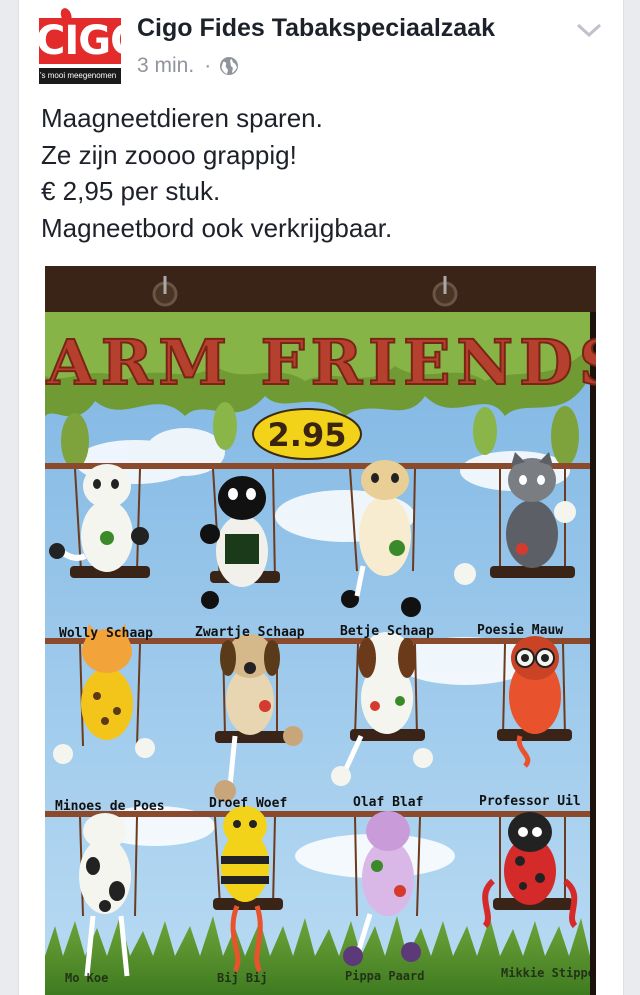 The image size is (640, 995). Describe the element at coordinates (80, 76) in the screenshot. I see `avatar-tagline: 's mooi meegenomen` at that location.